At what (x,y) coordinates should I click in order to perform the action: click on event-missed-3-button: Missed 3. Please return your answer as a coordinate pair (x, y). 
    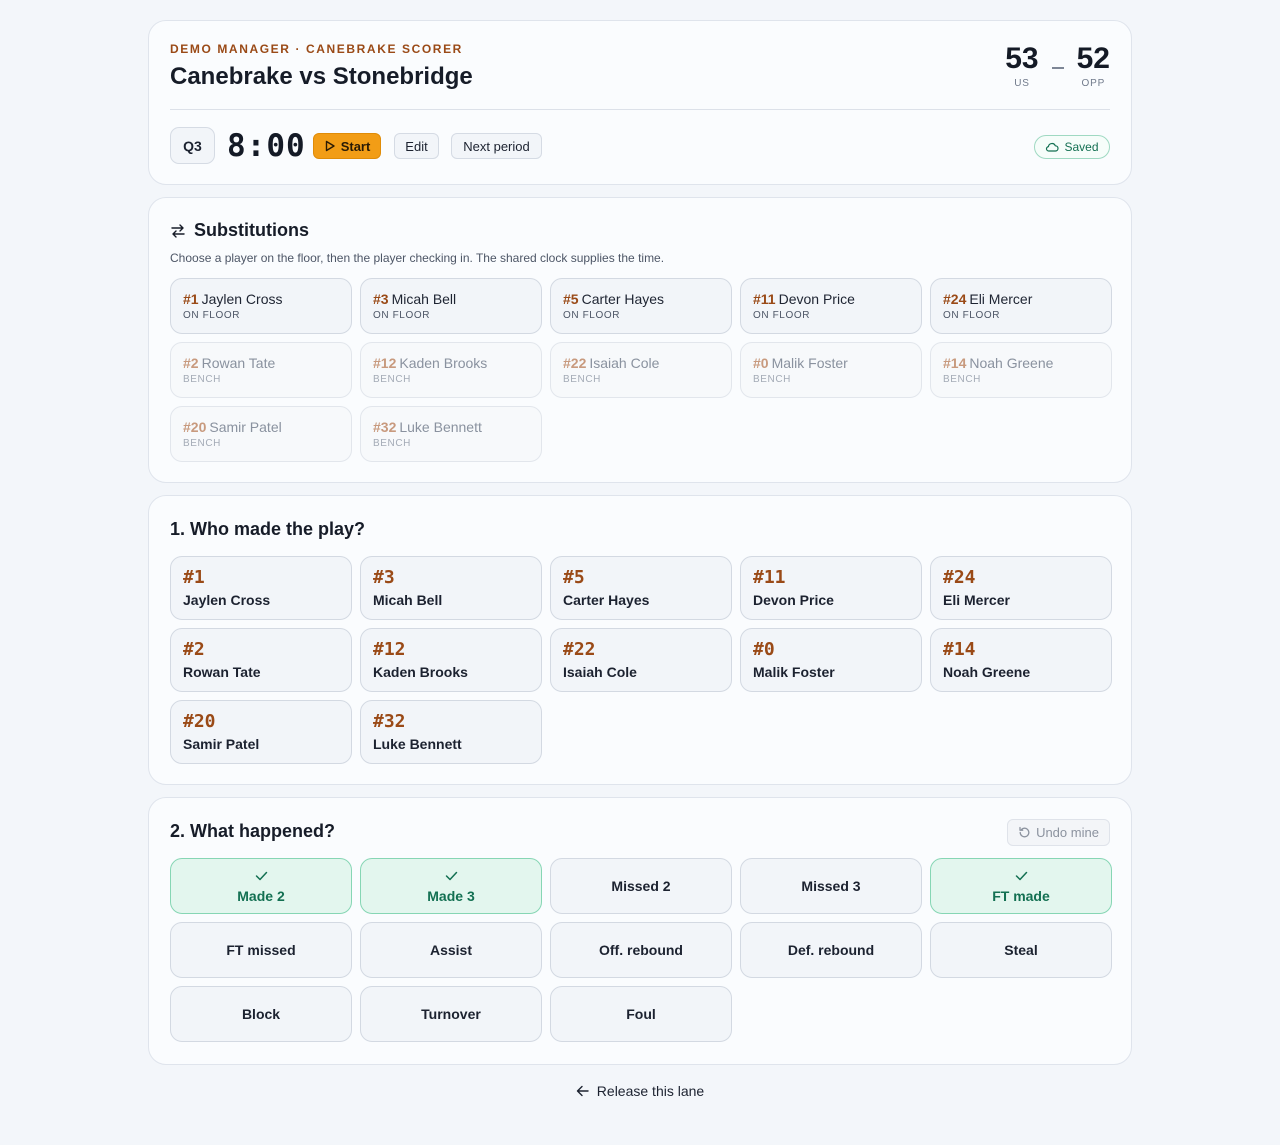
    Looking at the image, I should click on (831, 886).